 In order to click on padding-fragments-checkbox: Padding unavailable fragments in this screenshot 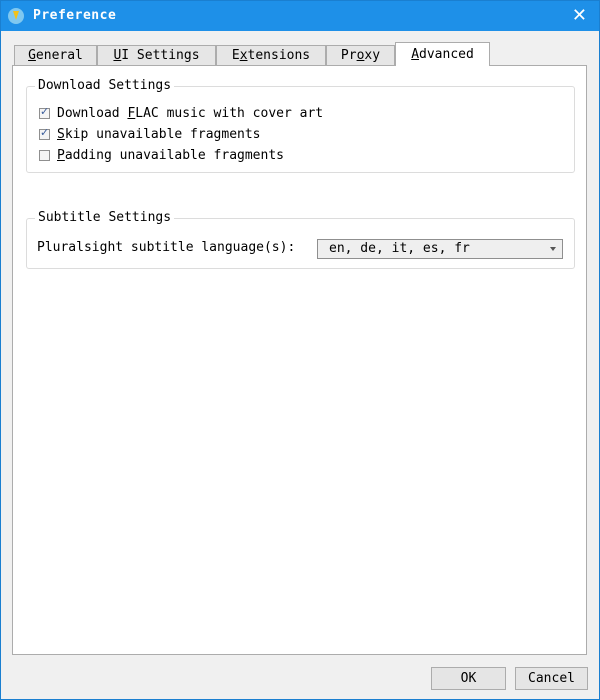, I will do `click(161, 155)`.